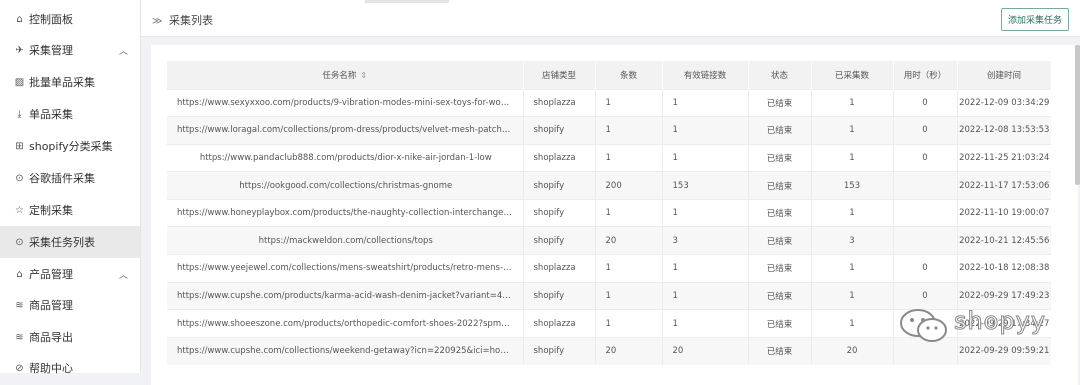 The height and width of the screenshot is (385, 1080). Describe the element at coordinates (19, 146) in the screenshot. I see `grid-icon: ⊞` at that location.